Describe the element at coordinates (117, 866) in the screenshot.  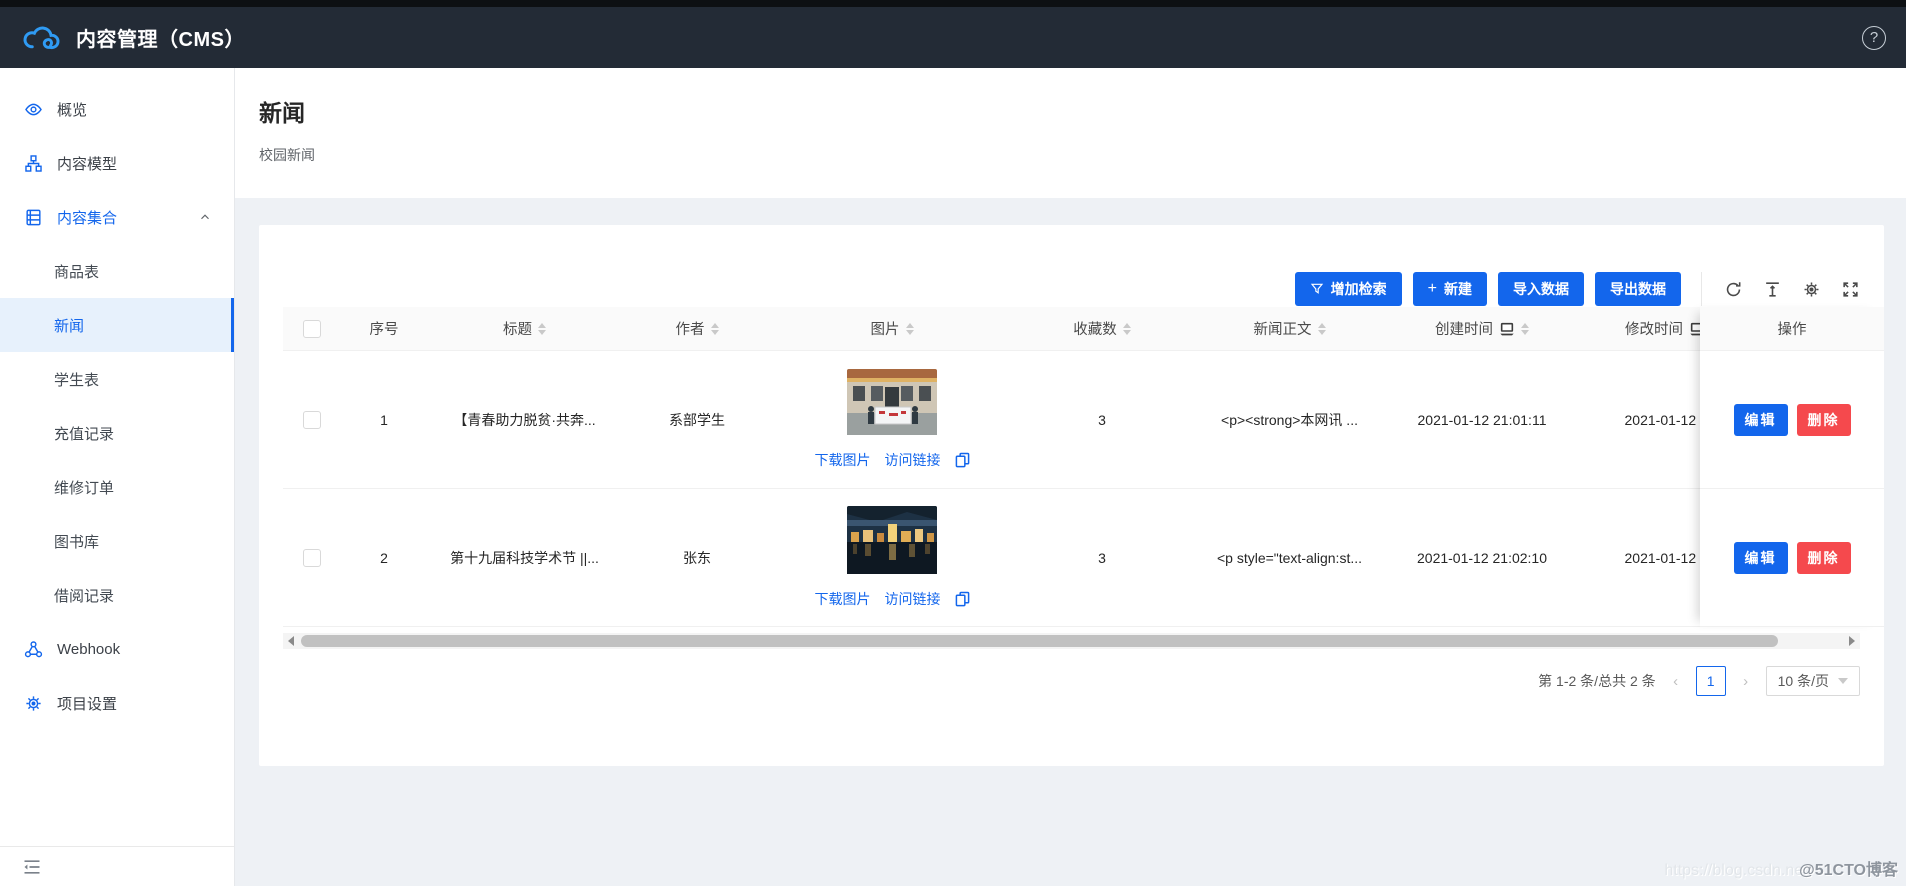
I see `sidebar-footer` at that location.